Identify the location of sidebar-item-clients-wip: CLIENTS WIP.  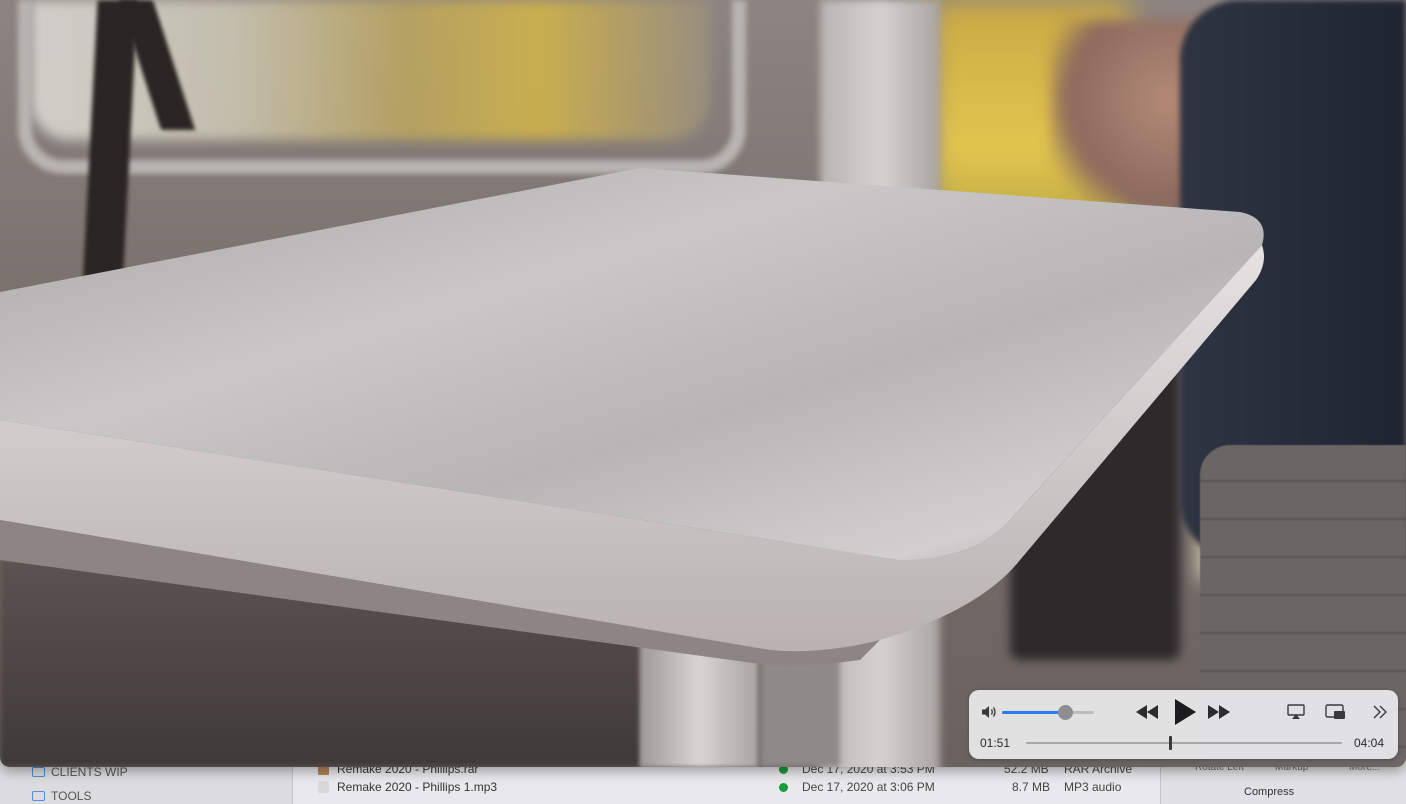
(80, 772).